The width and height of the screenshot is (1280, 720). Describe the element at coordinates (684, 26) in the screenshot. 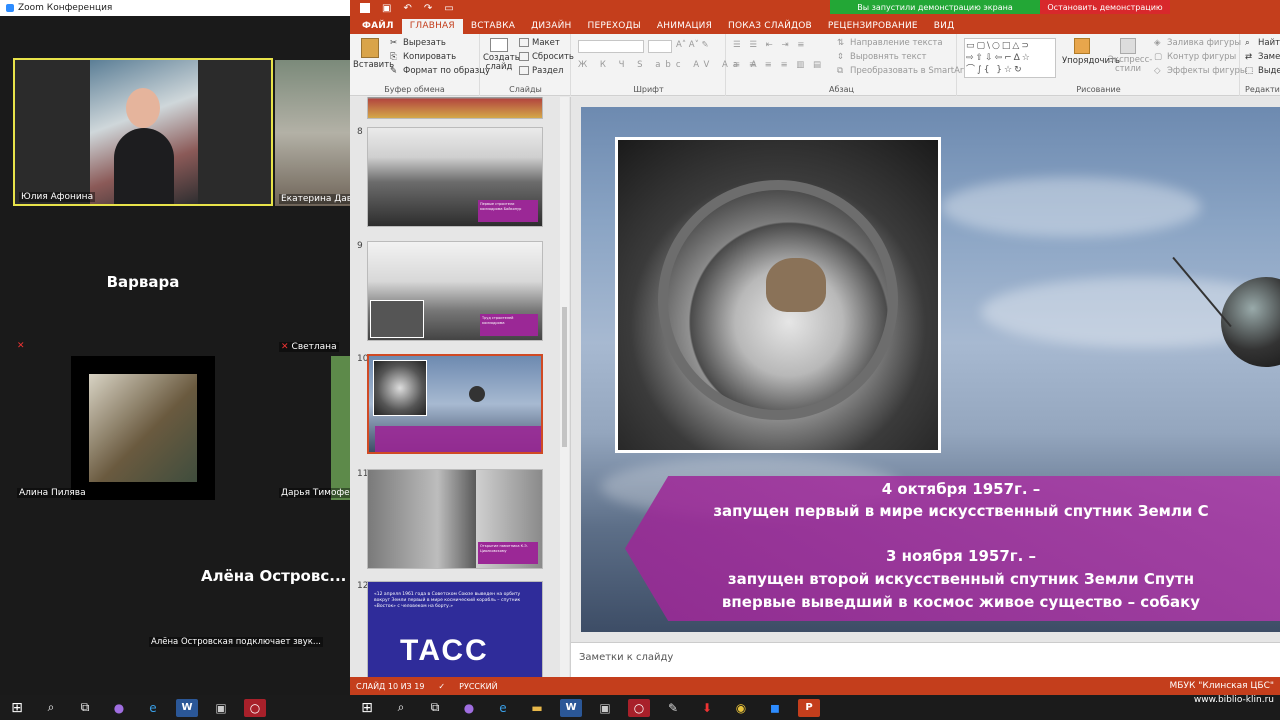

I see `tab-animations: АНИМАЦИЯ` at that location.